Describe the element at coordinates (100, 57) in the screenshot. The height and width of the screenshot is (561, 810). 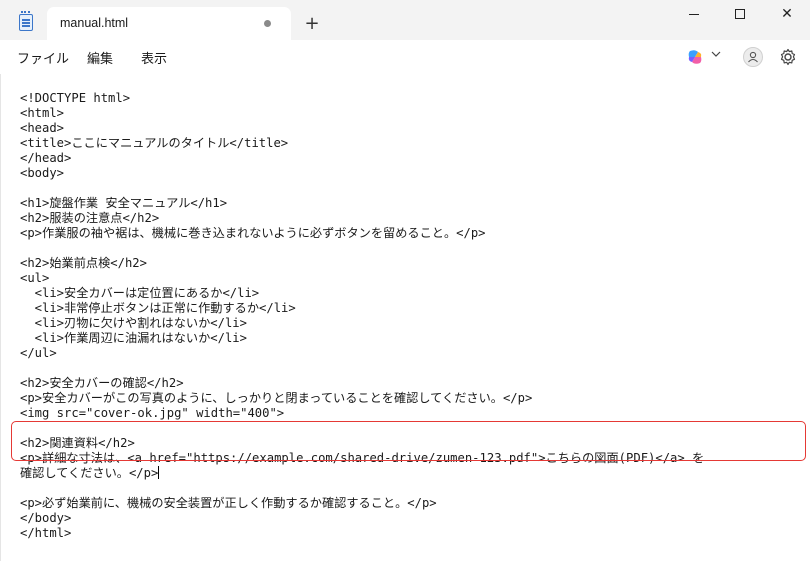
I see `menu-edit: 編集` at that location.